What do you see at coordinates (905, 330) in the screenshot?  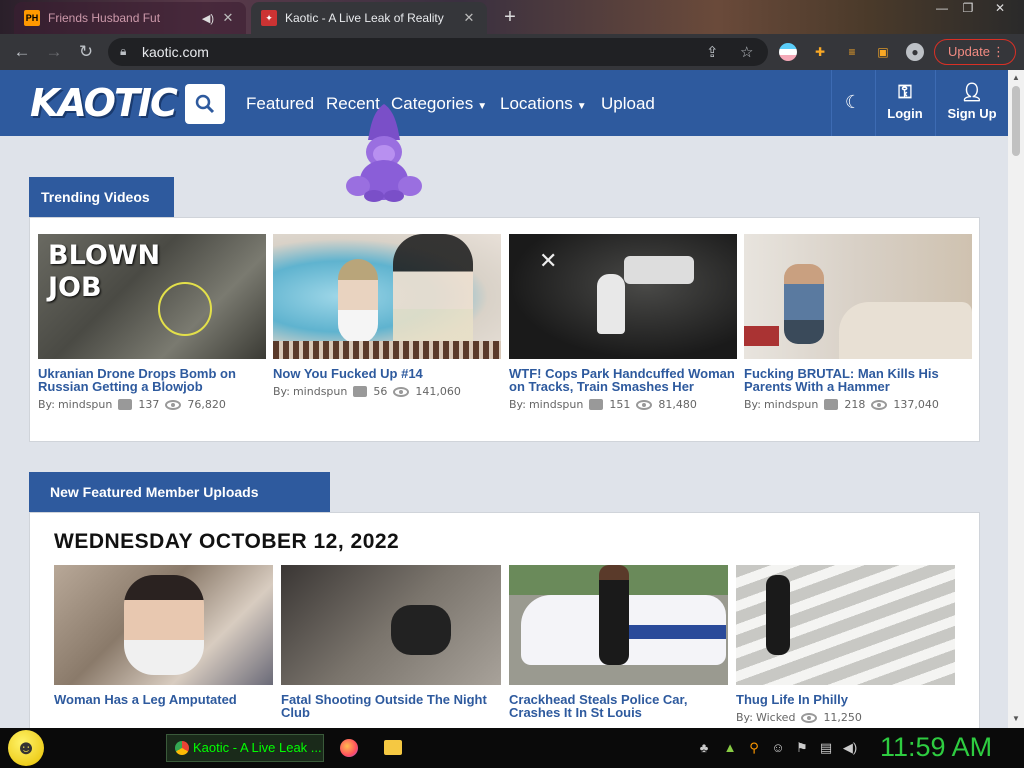 I see `bed` at bounding box center [905, 330].